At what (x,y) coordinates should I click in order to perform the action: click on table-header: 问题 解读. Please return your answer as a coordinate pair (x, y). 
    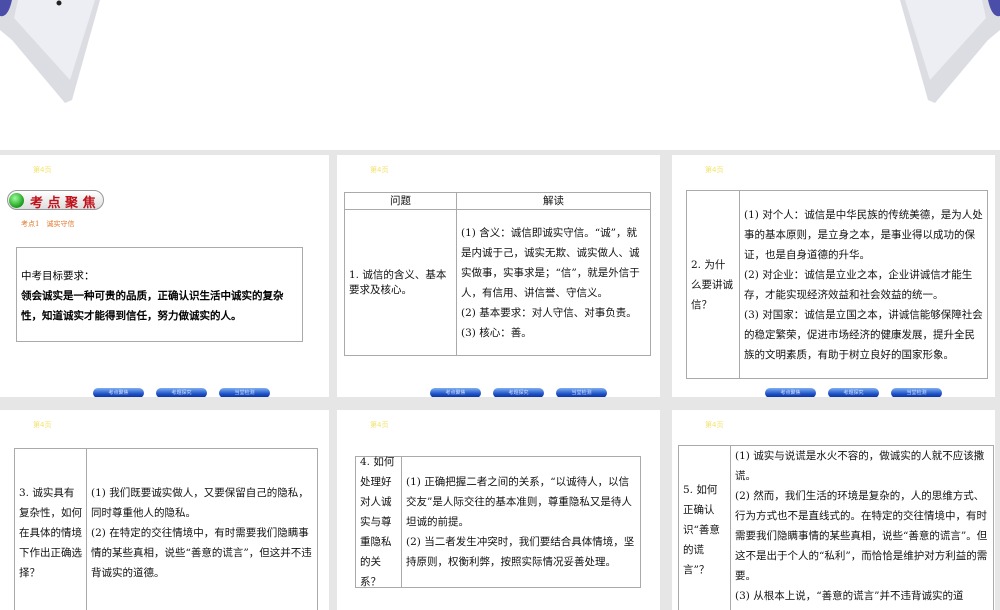
    Looking at the image, I should click on (497, 201).